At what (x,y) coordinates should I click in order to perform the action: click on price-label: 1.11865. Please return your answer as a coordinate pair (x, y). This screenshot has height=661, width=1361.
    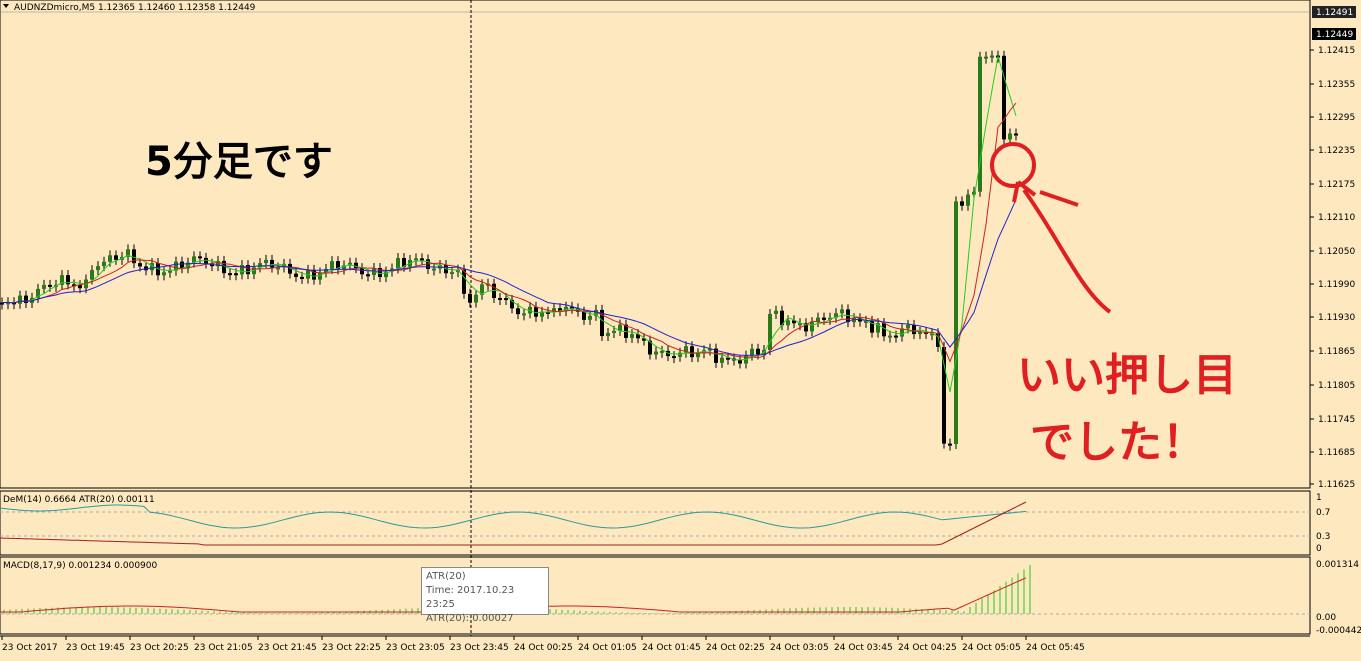
    Looking at the image, I should click on (1336, 352).